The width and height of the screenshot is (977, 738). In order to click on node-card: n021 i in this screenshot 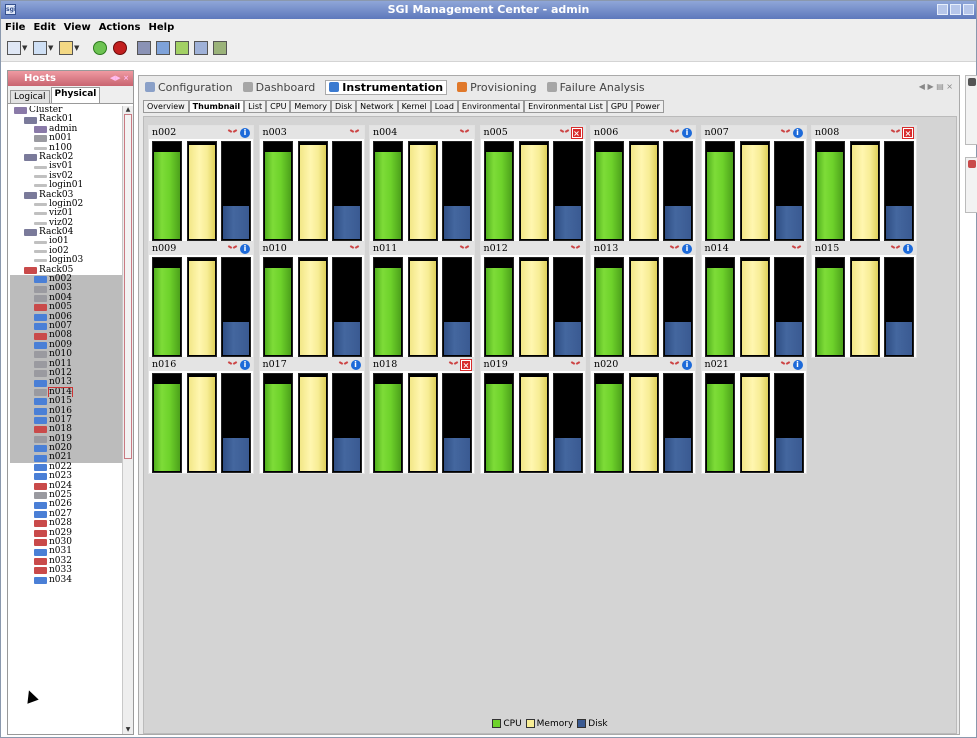, I will do `click(753, 415)`.